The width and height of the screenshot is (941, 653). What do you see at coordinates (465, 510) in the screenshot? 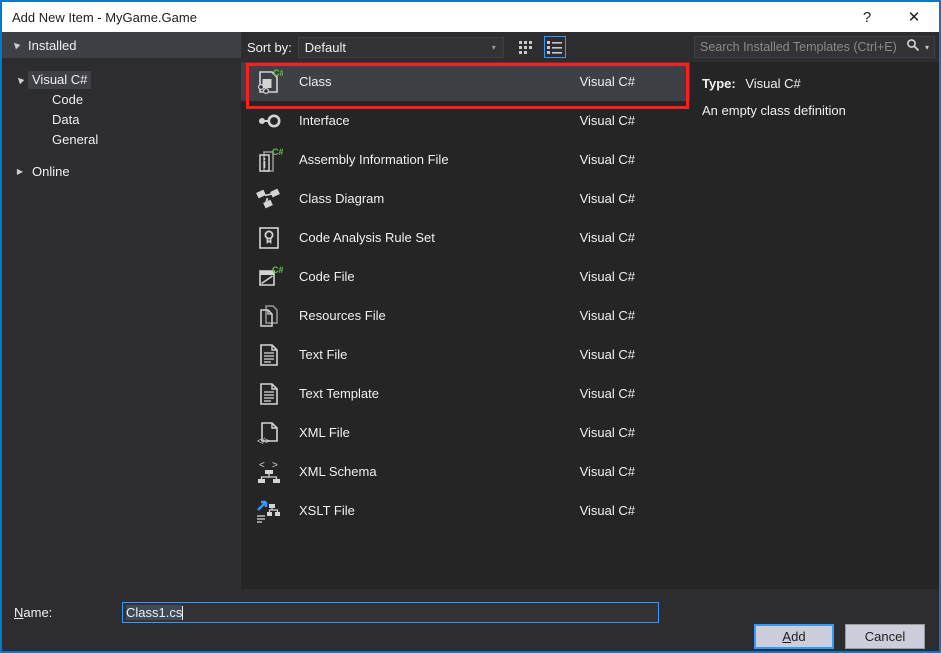
I see `template-row-xslt-file: XSLT File Visual C#` at bounding box center [465, 510].